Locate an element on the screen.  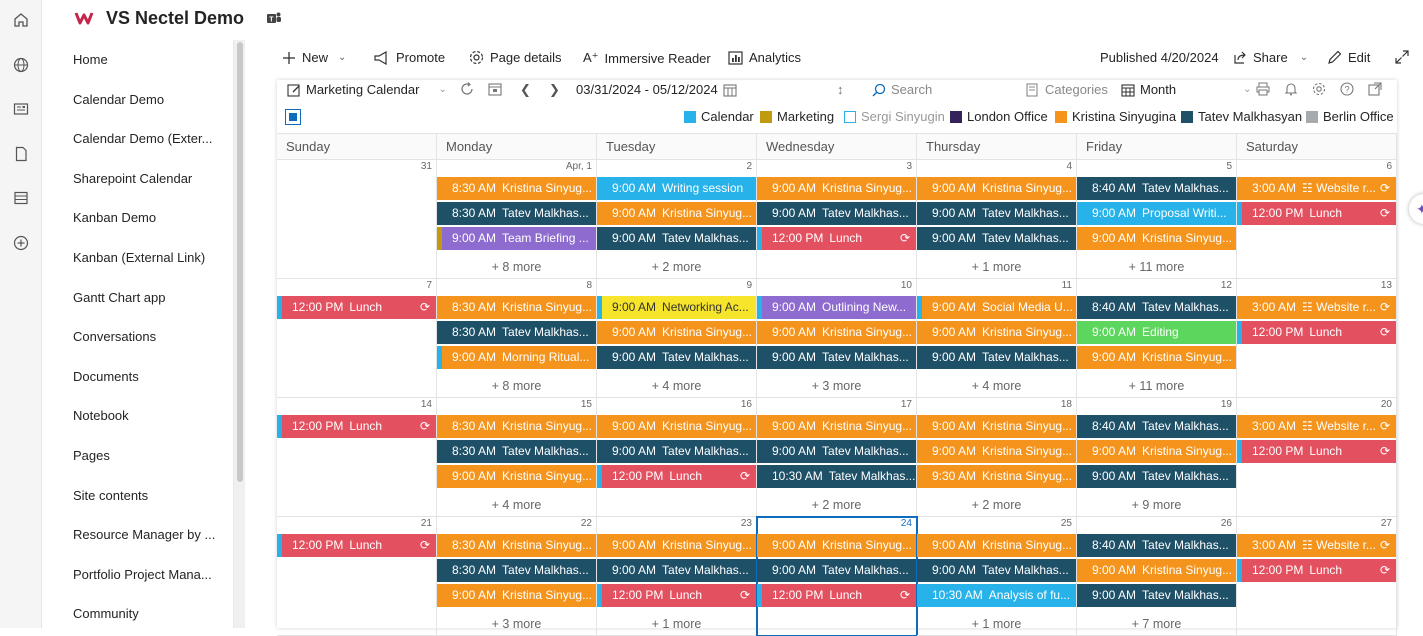
open-new-window-icon is located at coordinates (1375, 89).